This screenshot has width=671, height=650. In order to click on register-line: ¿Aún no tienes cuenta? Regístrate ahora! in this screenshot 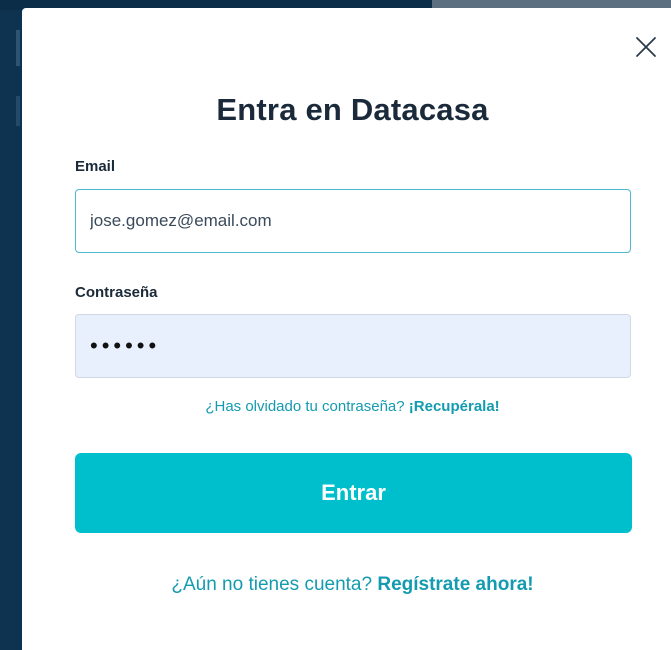, I will do `click(346, 585)`.